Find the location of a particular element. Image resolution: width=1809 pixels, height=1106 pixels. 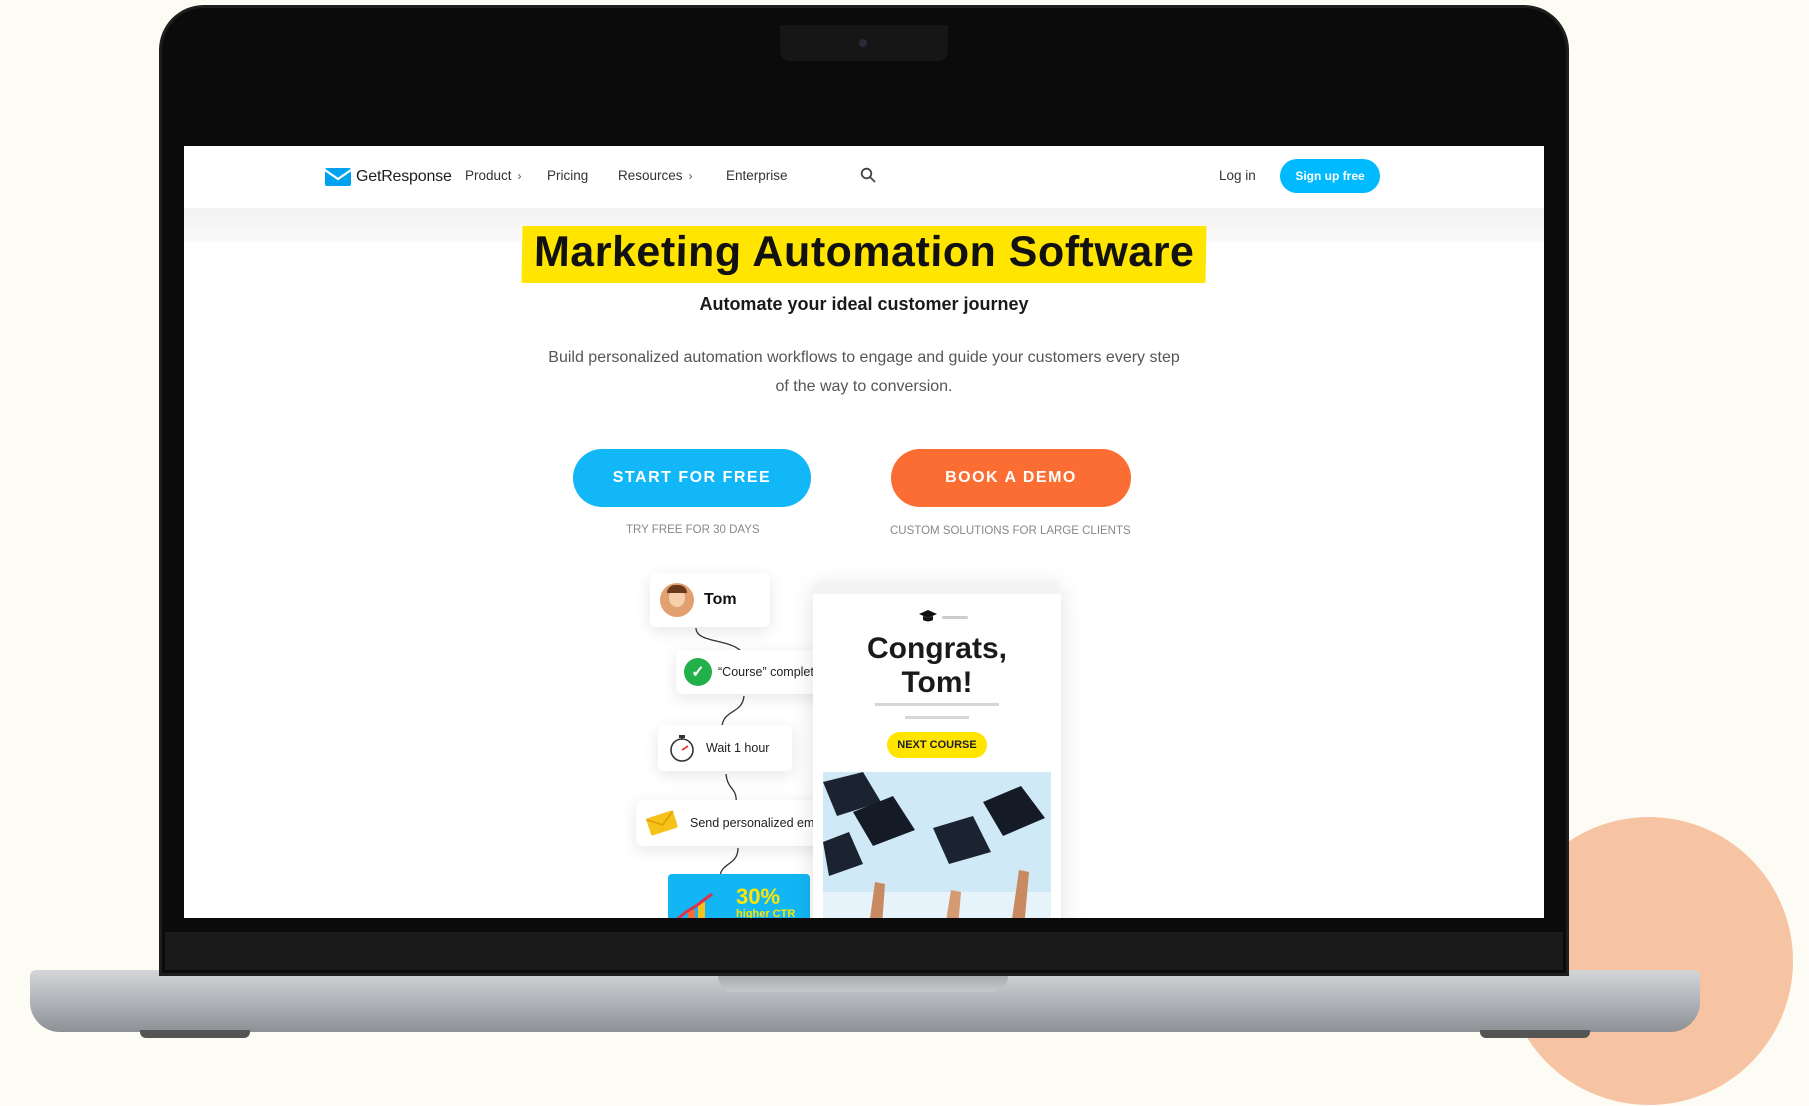

search-icon is located at coordinates (868, 175).